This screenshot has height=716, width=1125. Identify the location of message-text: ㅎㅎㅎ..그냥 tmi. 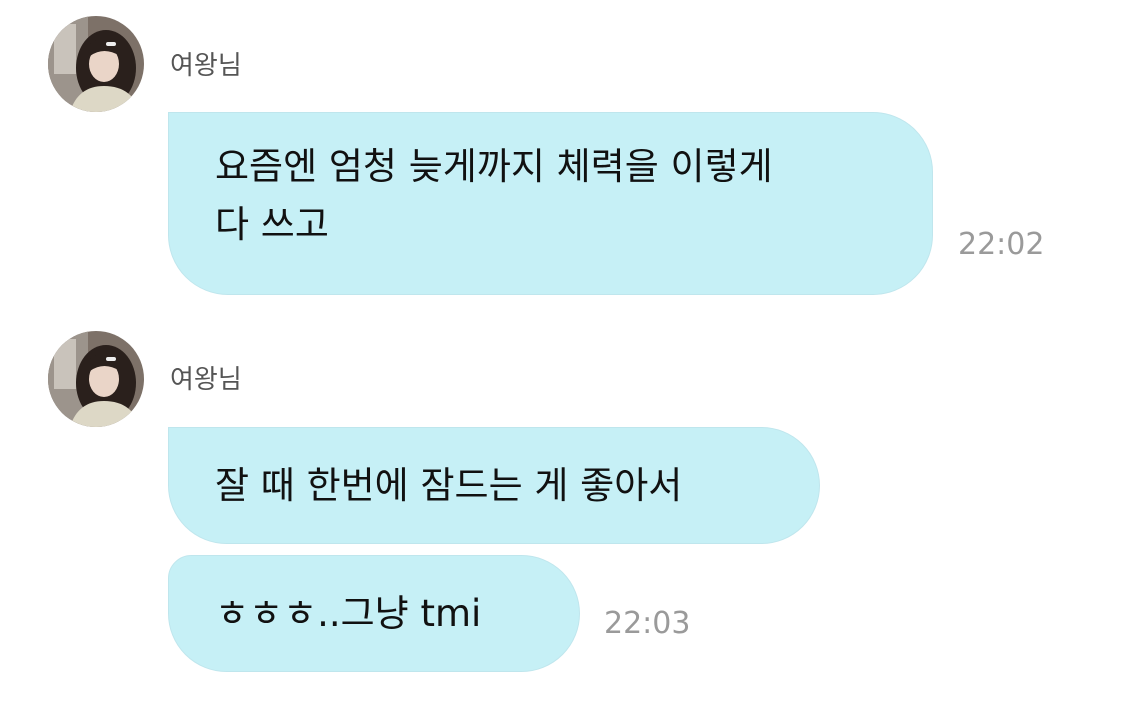
(348, 613).